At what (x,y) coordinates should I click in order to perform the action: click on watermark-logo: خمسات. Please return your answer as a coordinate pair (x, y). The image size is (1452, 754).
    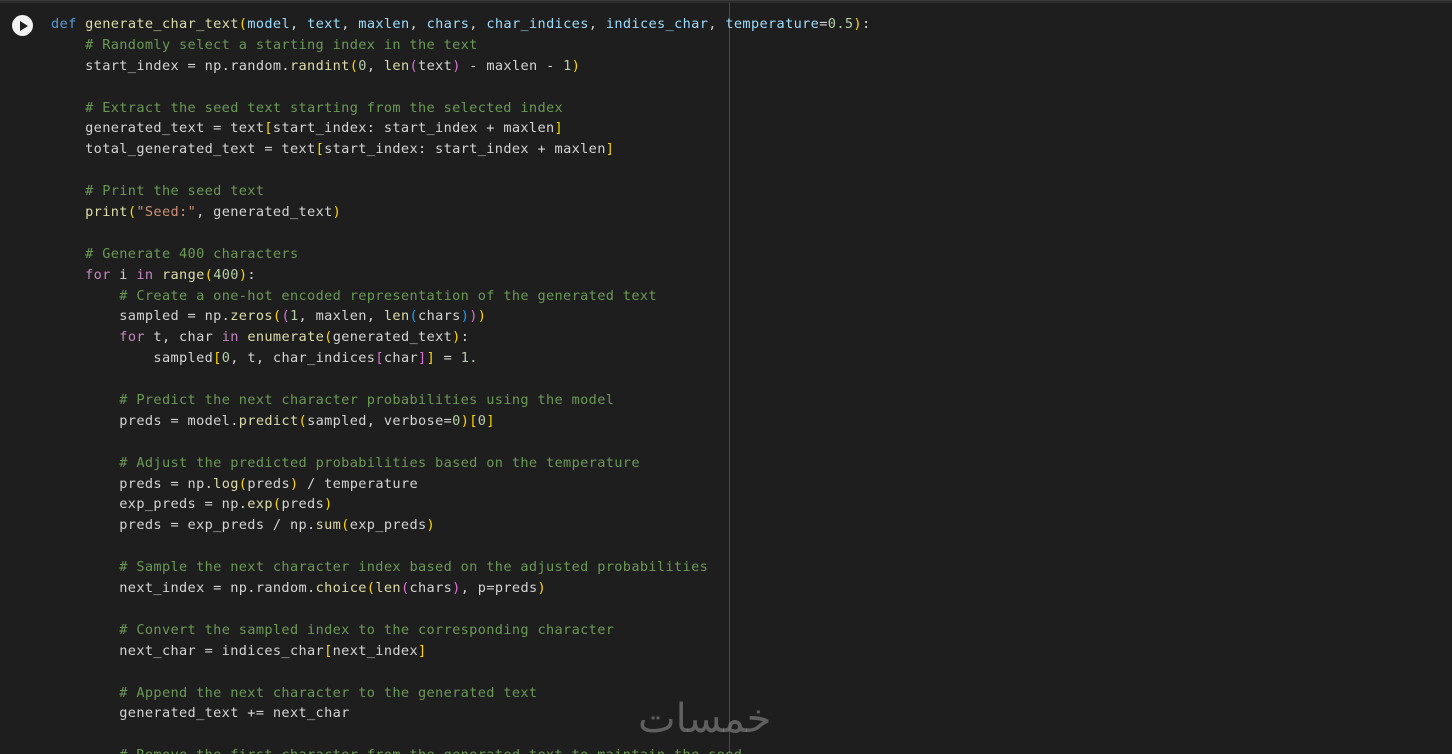
    Looking at the image, I should click on (705, 719).